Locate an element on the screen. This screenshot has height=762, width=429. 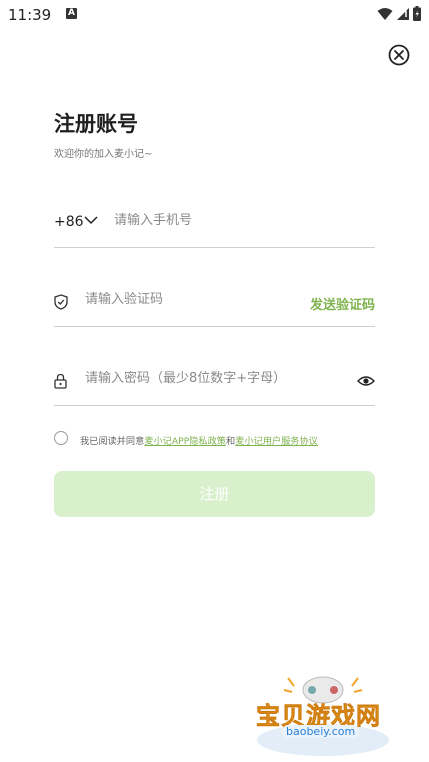
status-time: 11:39 is located at coordinates (30, 15).